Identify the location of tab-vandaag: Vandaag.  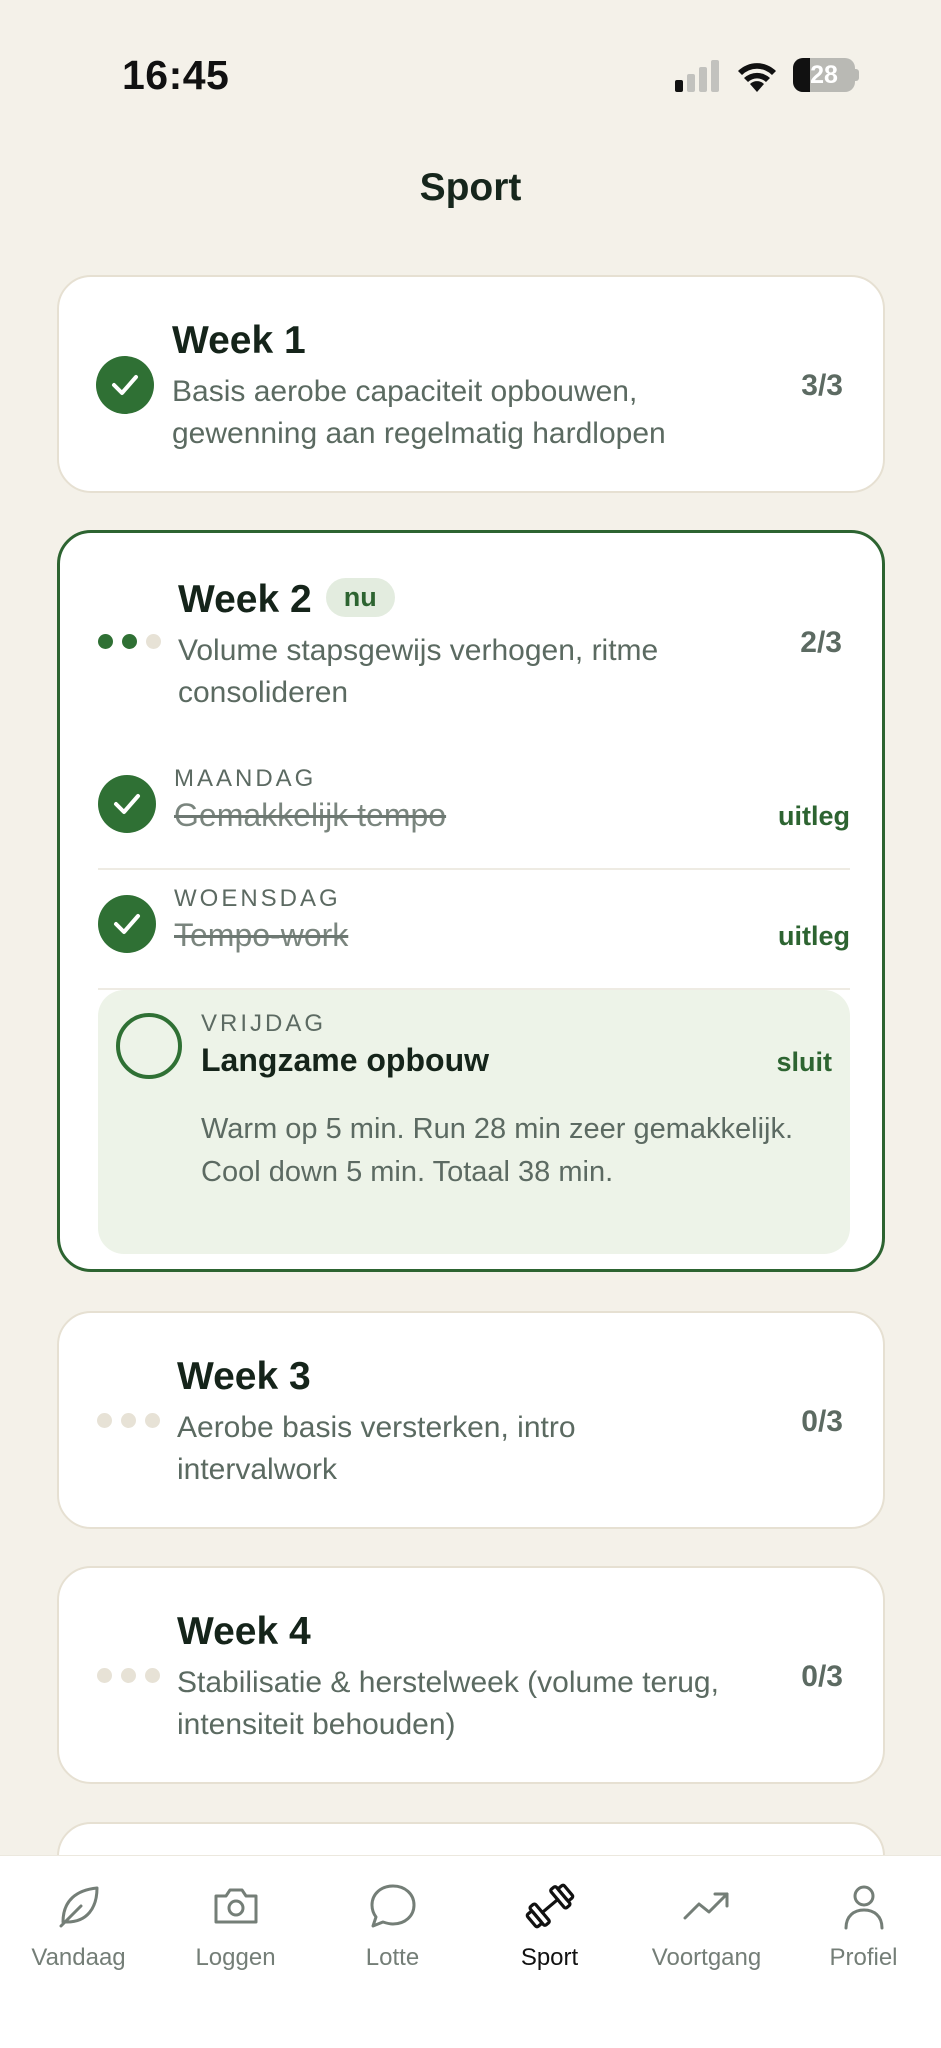
(78, 1928).